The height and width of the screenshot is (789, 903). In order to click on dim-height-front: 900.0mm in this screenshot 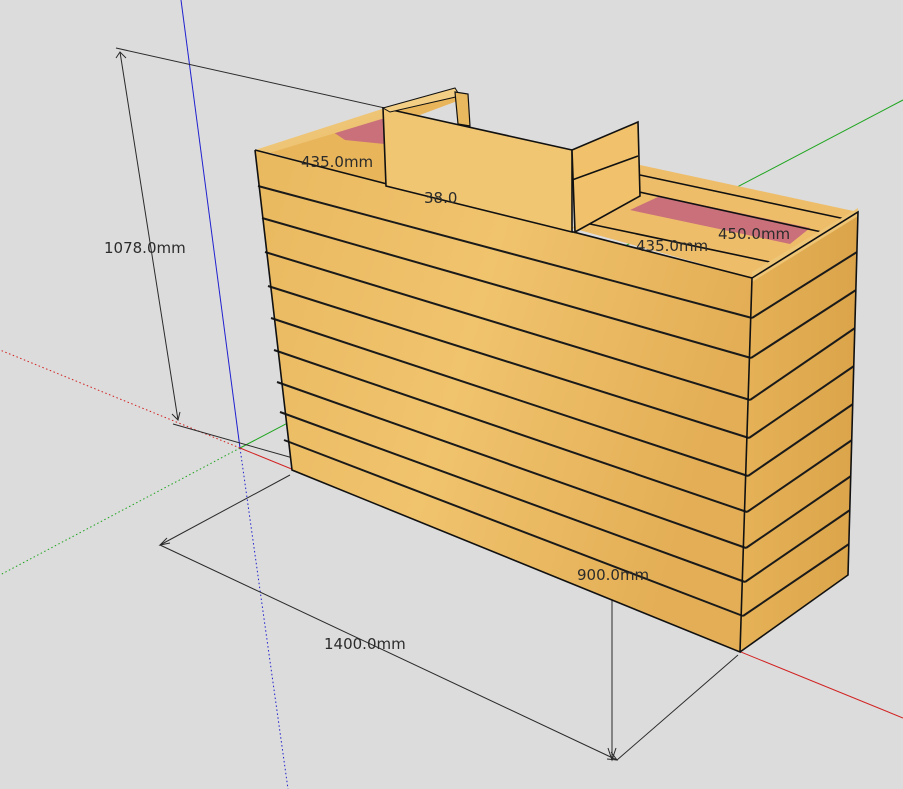, I will do `click(613, 575)`.